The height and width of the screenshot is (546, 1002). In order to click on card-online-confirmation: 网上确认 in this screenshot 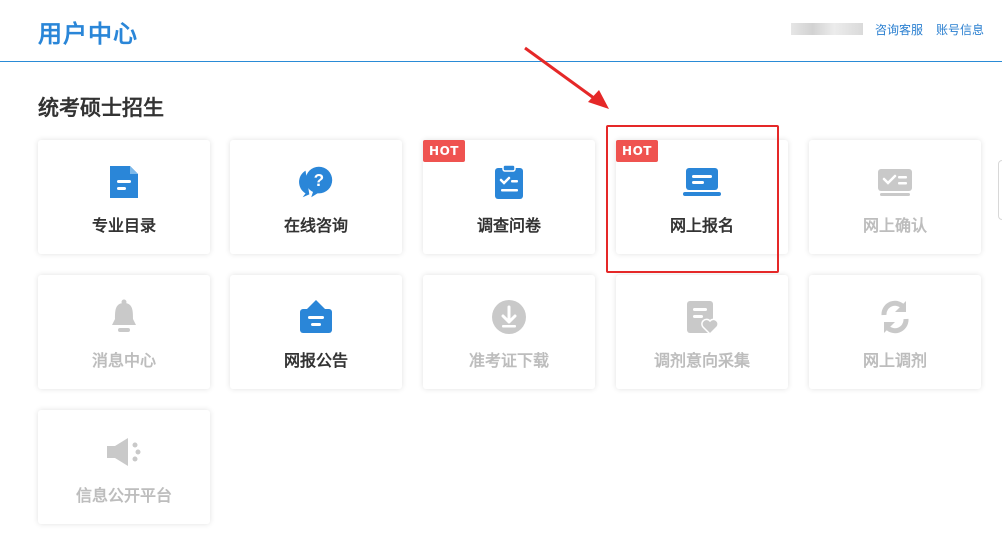, I will do `click(895, 197)`.